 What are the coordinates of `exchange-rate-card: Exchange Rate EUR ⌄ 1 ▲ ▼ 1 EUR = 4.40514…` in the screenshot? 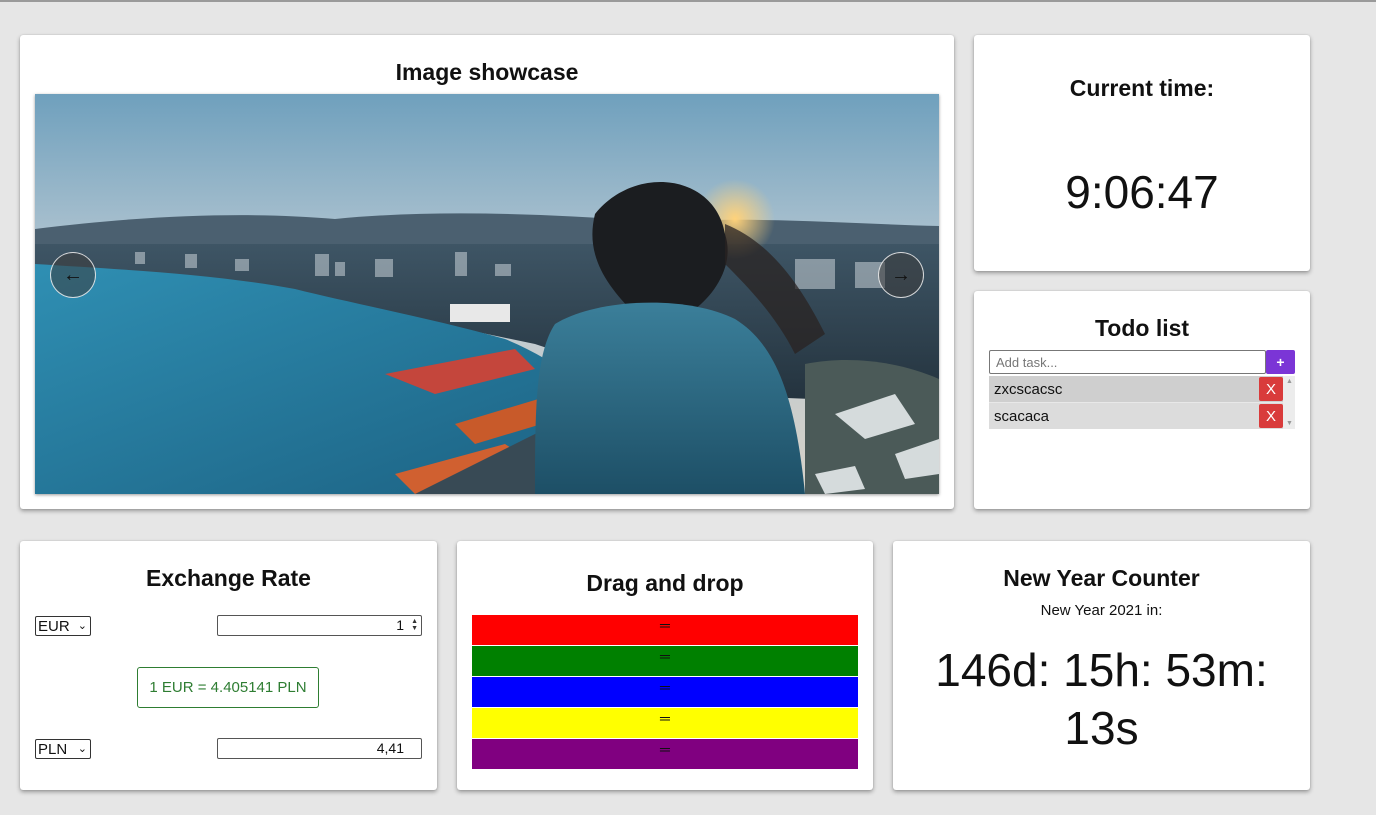 It's located at (228, 665).